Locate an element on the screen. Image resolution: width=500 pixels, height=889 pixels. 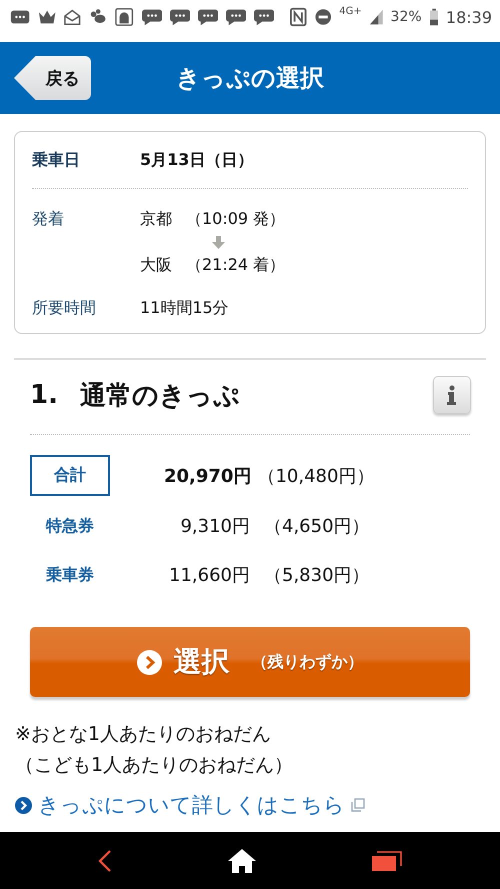
signal-icon is located at coordinates (376, 17).